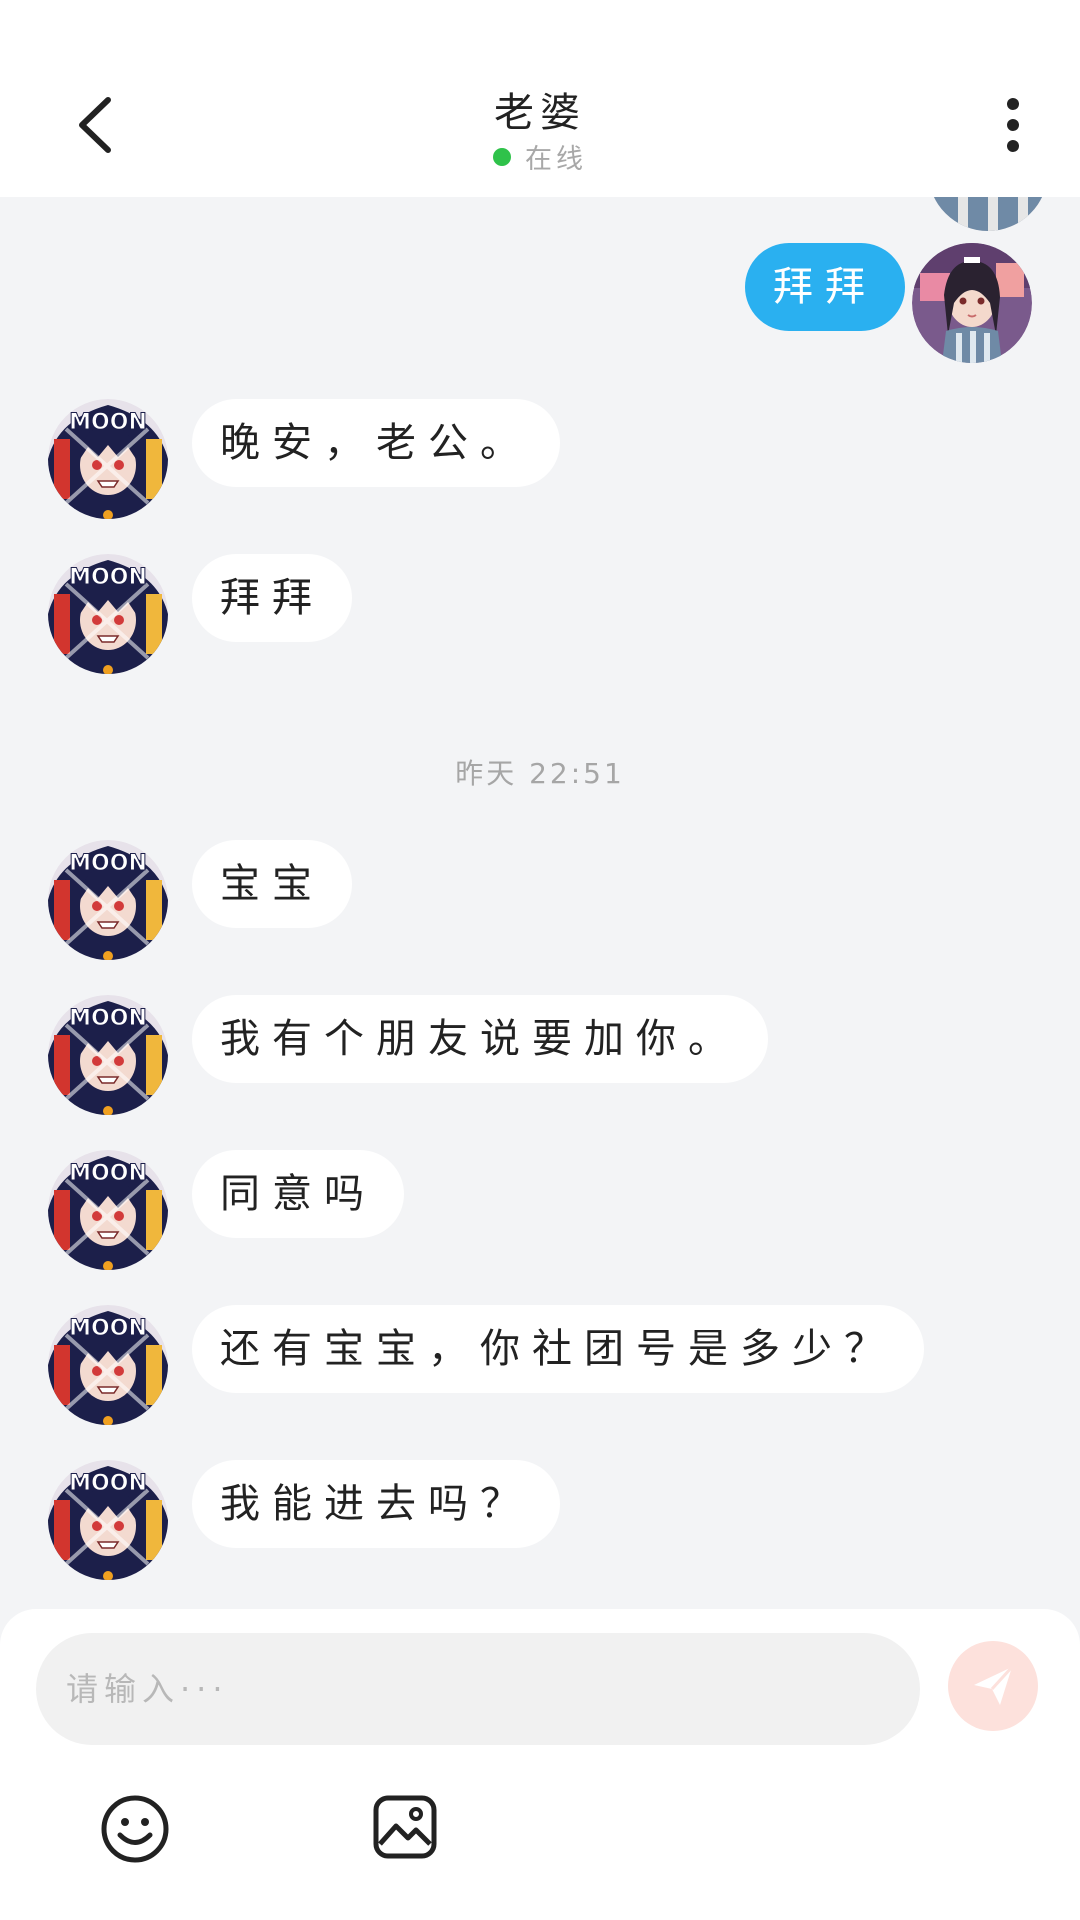  I want to click on more-options-button, so click(1013, 127).